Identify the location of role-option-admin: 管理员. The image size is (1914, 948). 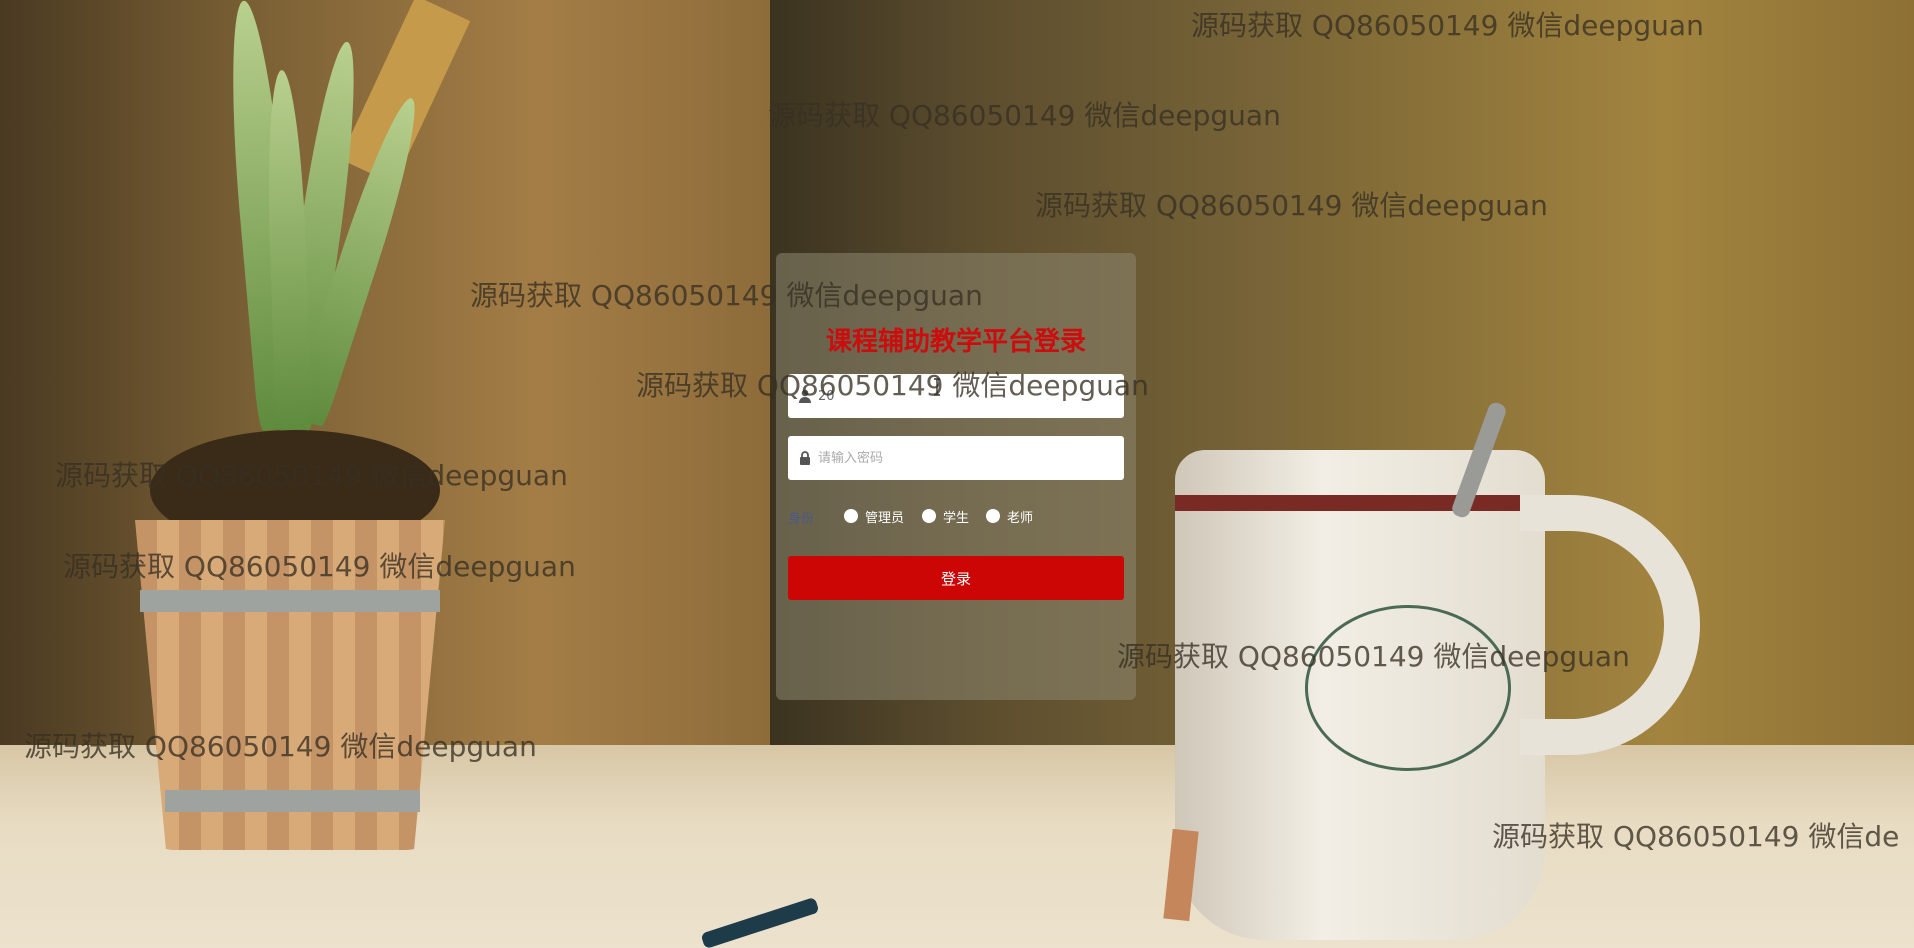
(874, 516).